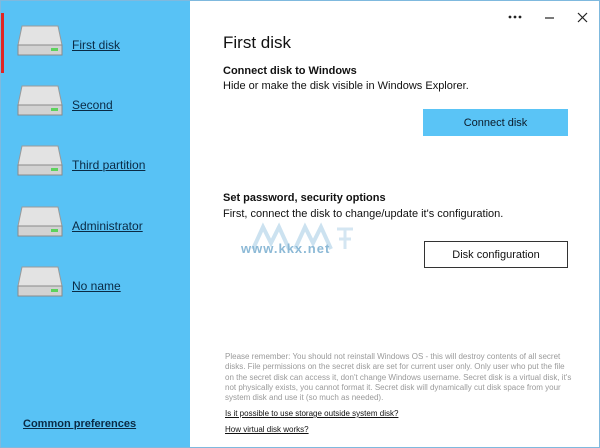 This screenshot has height=448, width=600. Describe the element at coordinates (267, 429) in the screenshot. I see `virtual-disk-info-link: How virtual disk works?` at that location.